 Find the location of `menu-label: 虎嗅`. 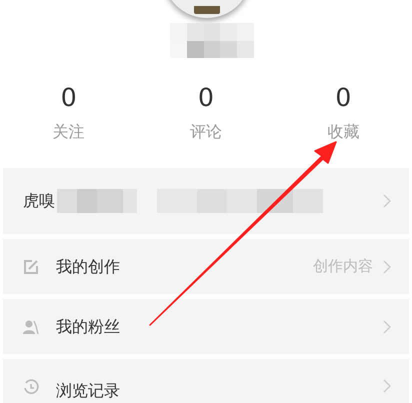

menu-label: 虎嗅 is located at coordinates (39, 201).